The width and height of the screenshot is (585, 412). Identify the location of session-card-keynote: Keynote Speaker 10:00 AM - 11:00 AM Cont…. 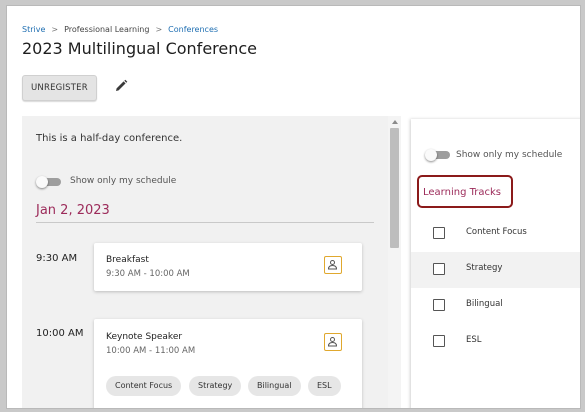
(228, 363).